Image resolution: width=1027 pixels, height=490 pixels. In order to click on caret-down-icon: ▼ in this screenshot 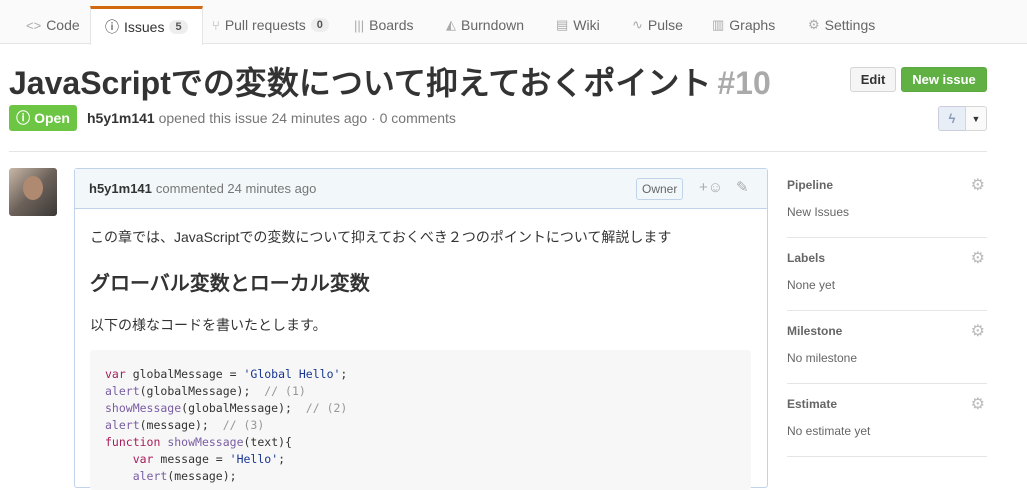, I will do `click(976, 118)`.